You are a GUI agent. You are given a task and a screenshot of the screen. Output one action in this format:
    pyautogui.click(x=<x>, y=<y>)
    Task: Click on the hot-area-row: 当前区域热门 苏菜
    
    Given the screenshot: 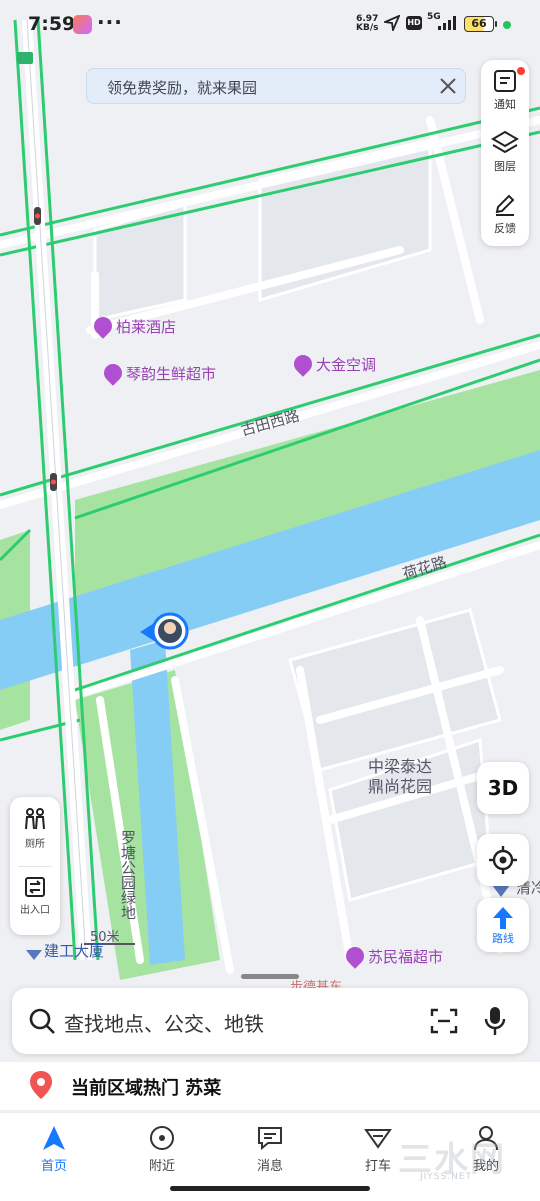 What is the action you would take?
    pyautogui.click(x=270, y=1086)
    